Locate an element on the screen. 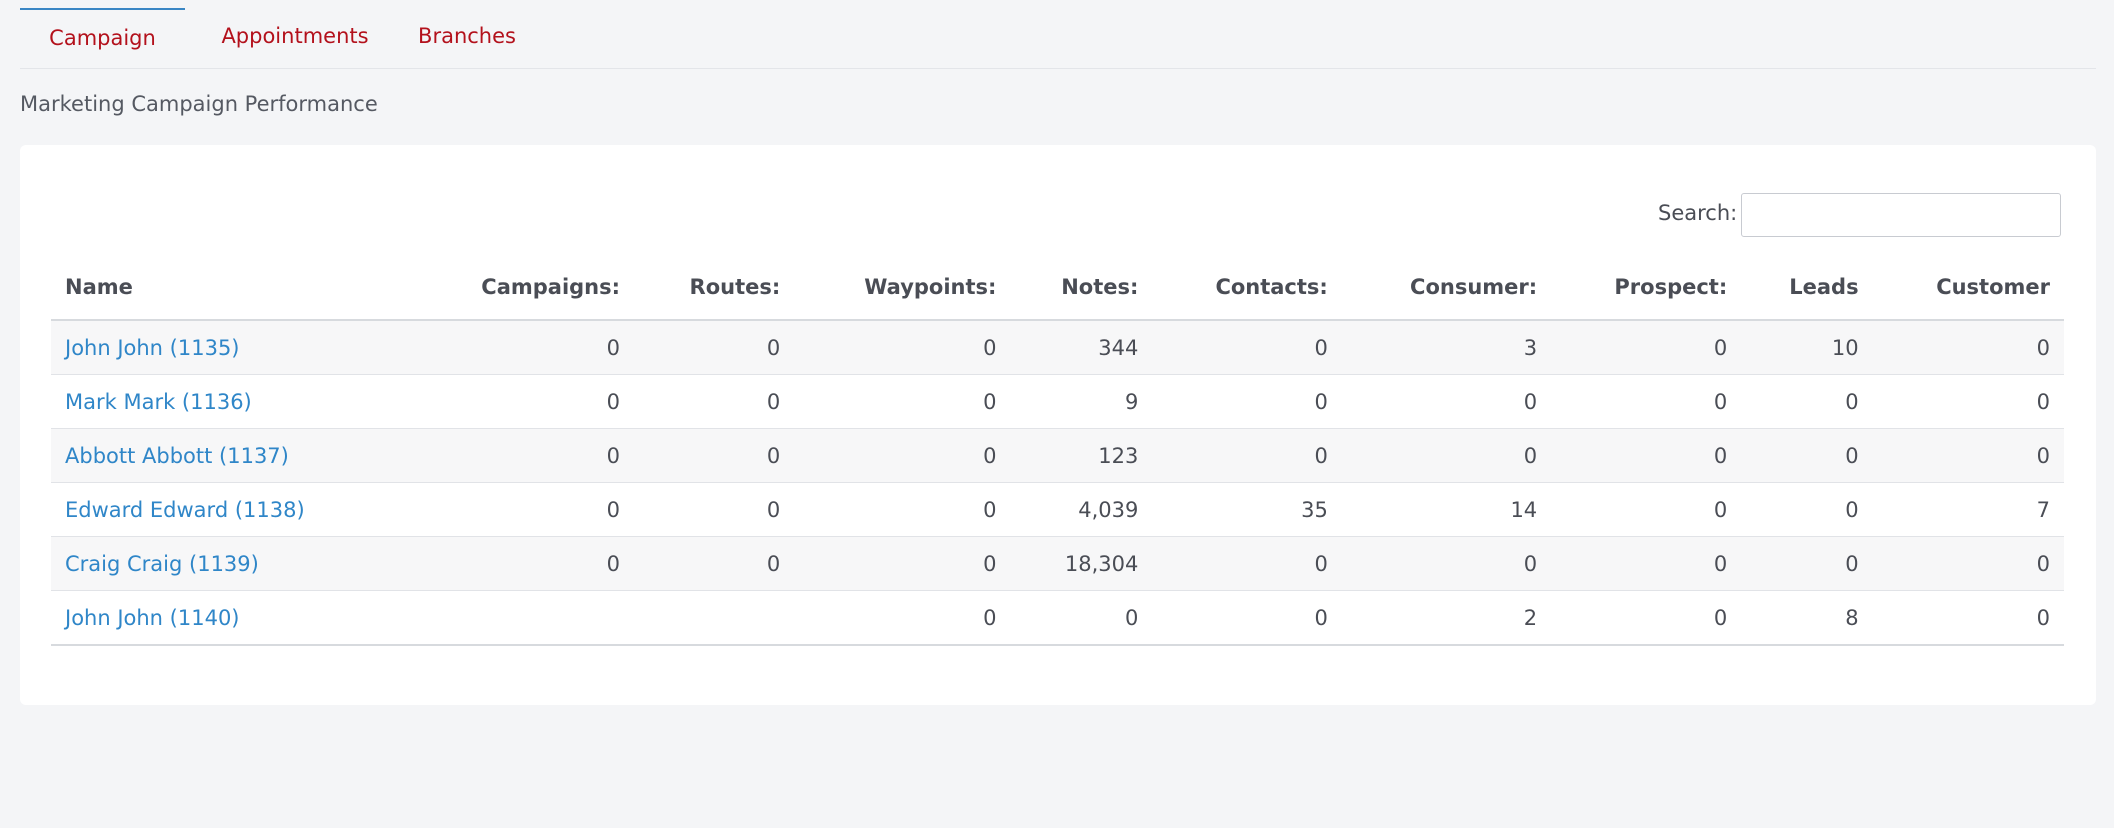 This screenshot has width=2114, height=828. notes-cell: 123 is located at coordinates (1081, 455).